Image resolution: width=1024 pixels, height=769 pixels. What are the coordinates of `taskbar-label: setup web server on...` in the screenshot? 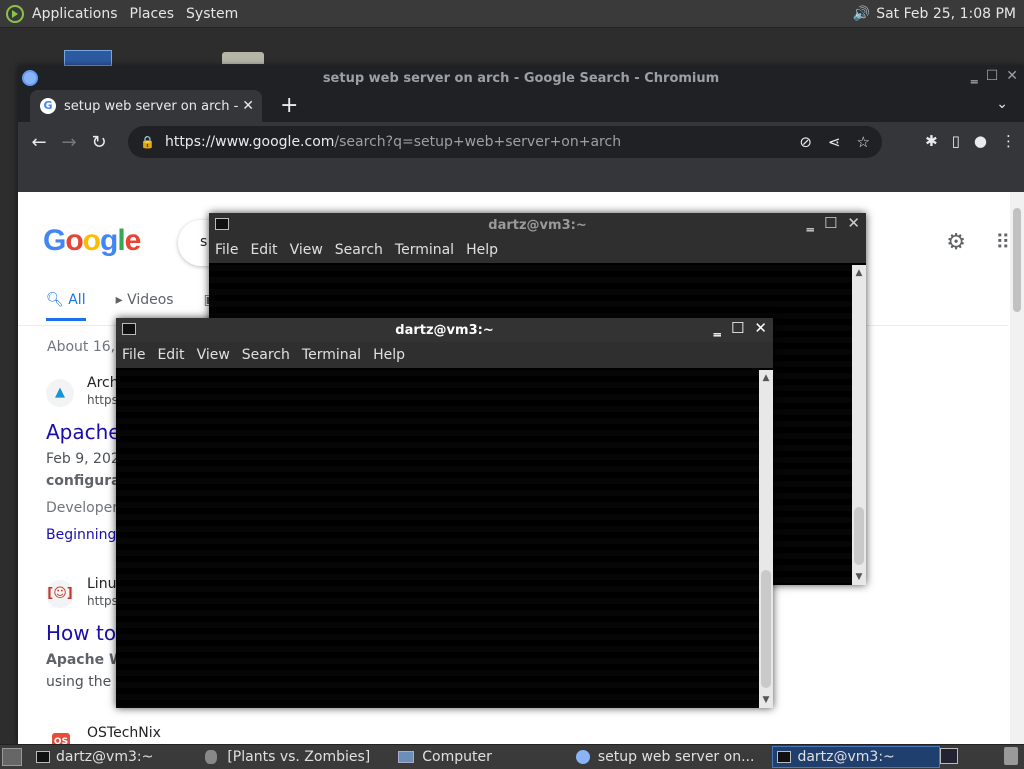 It's located at (676, 757).